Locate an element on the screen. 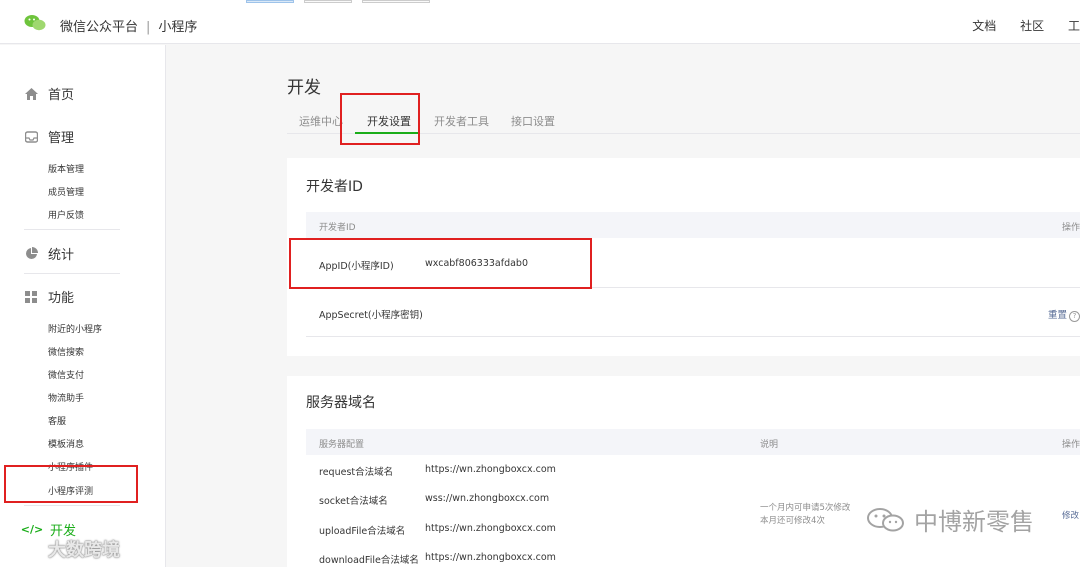 The width and height of the screenshot is (1080, 567). platform-brand: 微信公众平台 | 小程序 is located at coordinates (128, 25).